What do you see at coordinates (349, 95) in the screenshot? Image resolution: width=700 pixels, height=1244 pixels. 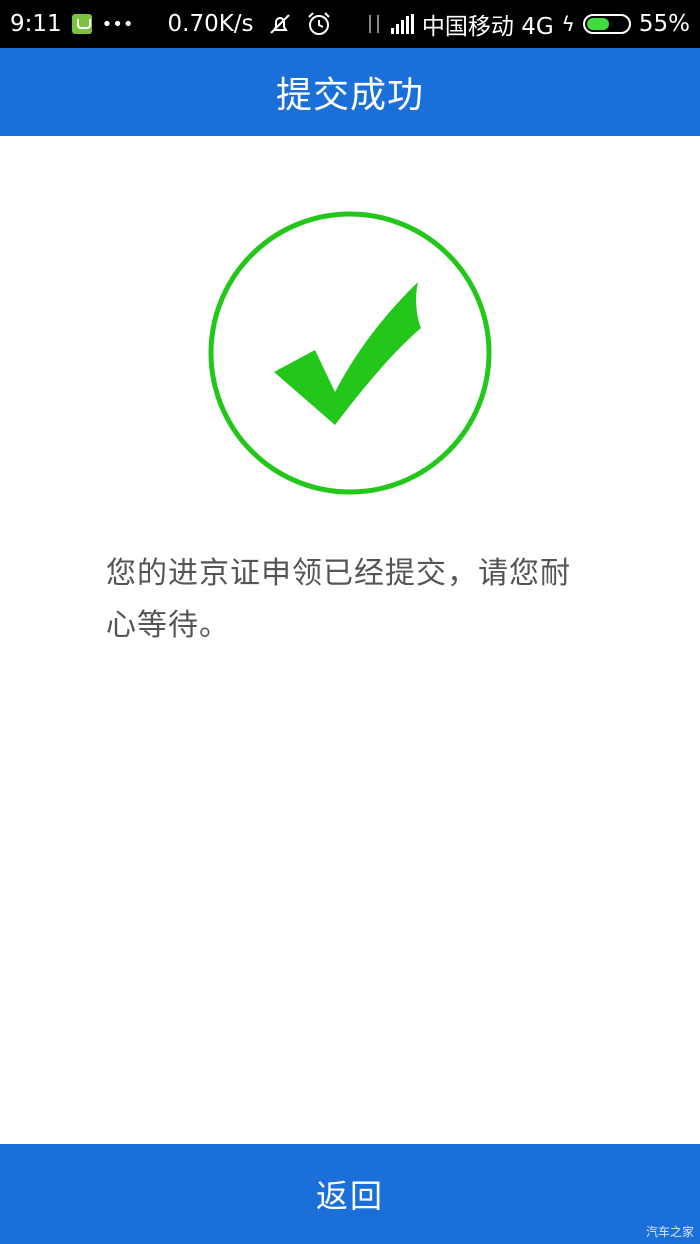 I see `page-title: 提交成功` at bounding box center [349, 95].